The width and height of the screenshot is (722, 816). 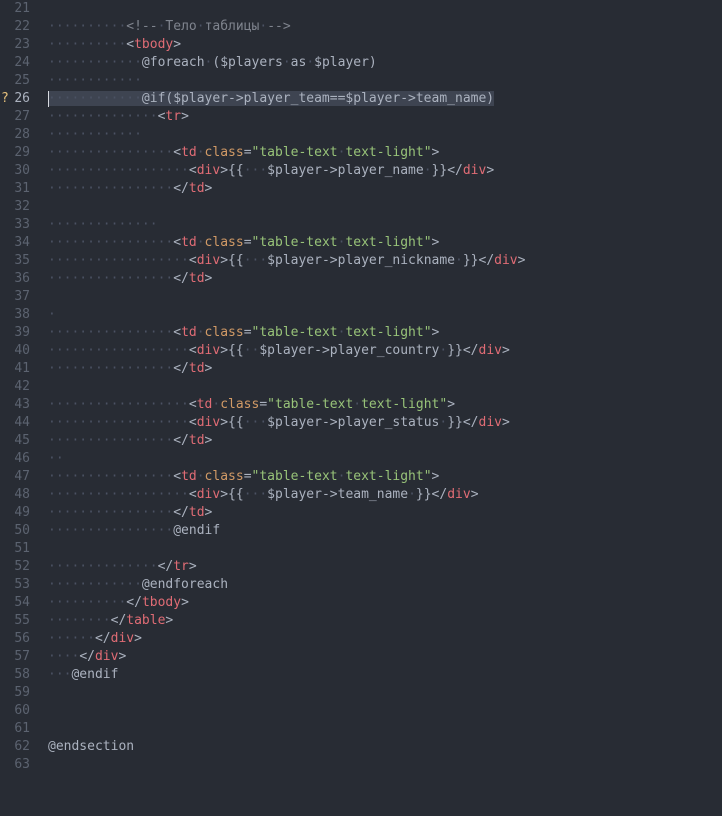 What do you see at coordinates (103, 225) in the screenshot?
I see `line-code: ··············` at bounding box center [103, 225].